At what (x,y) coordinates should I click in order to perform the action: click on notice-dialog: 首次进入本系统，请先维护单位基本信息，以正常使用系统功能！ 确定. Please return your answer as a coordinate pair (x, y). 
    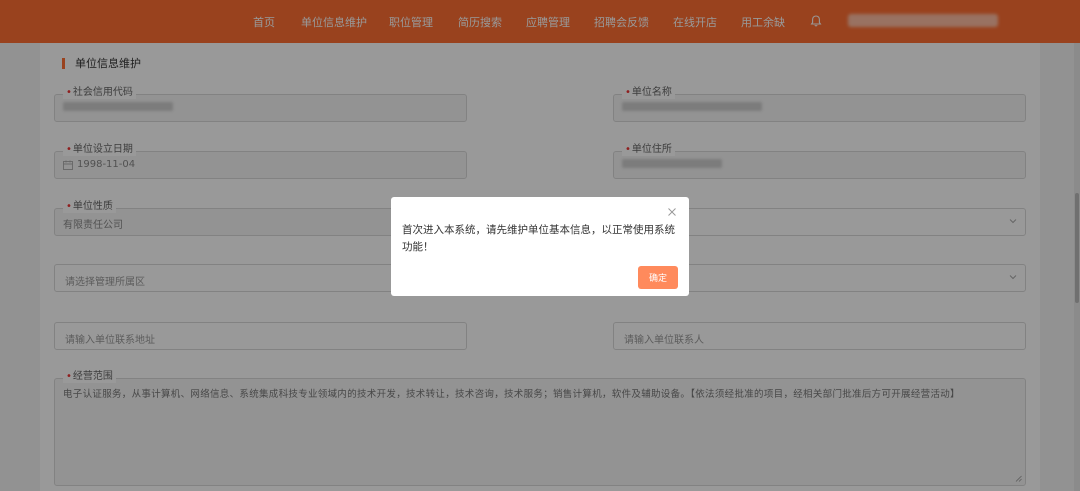
    Looking at the image, I should click on (540, 246).